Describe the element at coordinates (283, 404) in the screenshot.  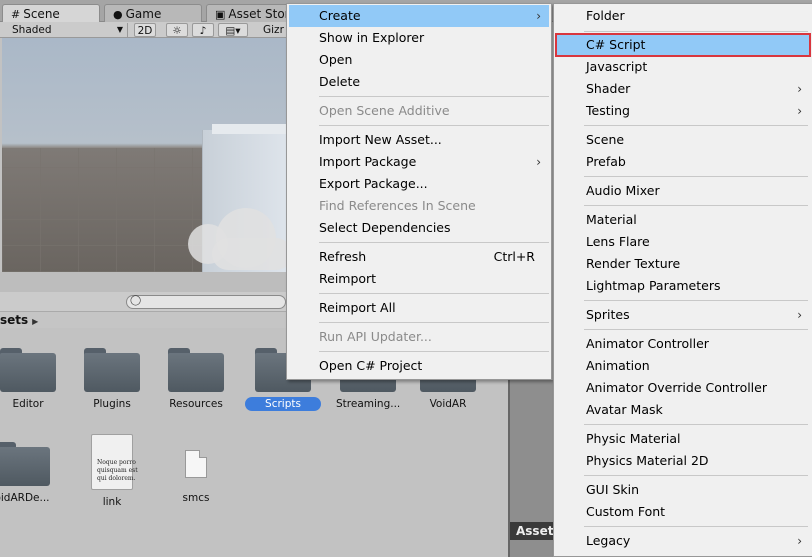
I see `asset-label-selected: Scripts` at that location.